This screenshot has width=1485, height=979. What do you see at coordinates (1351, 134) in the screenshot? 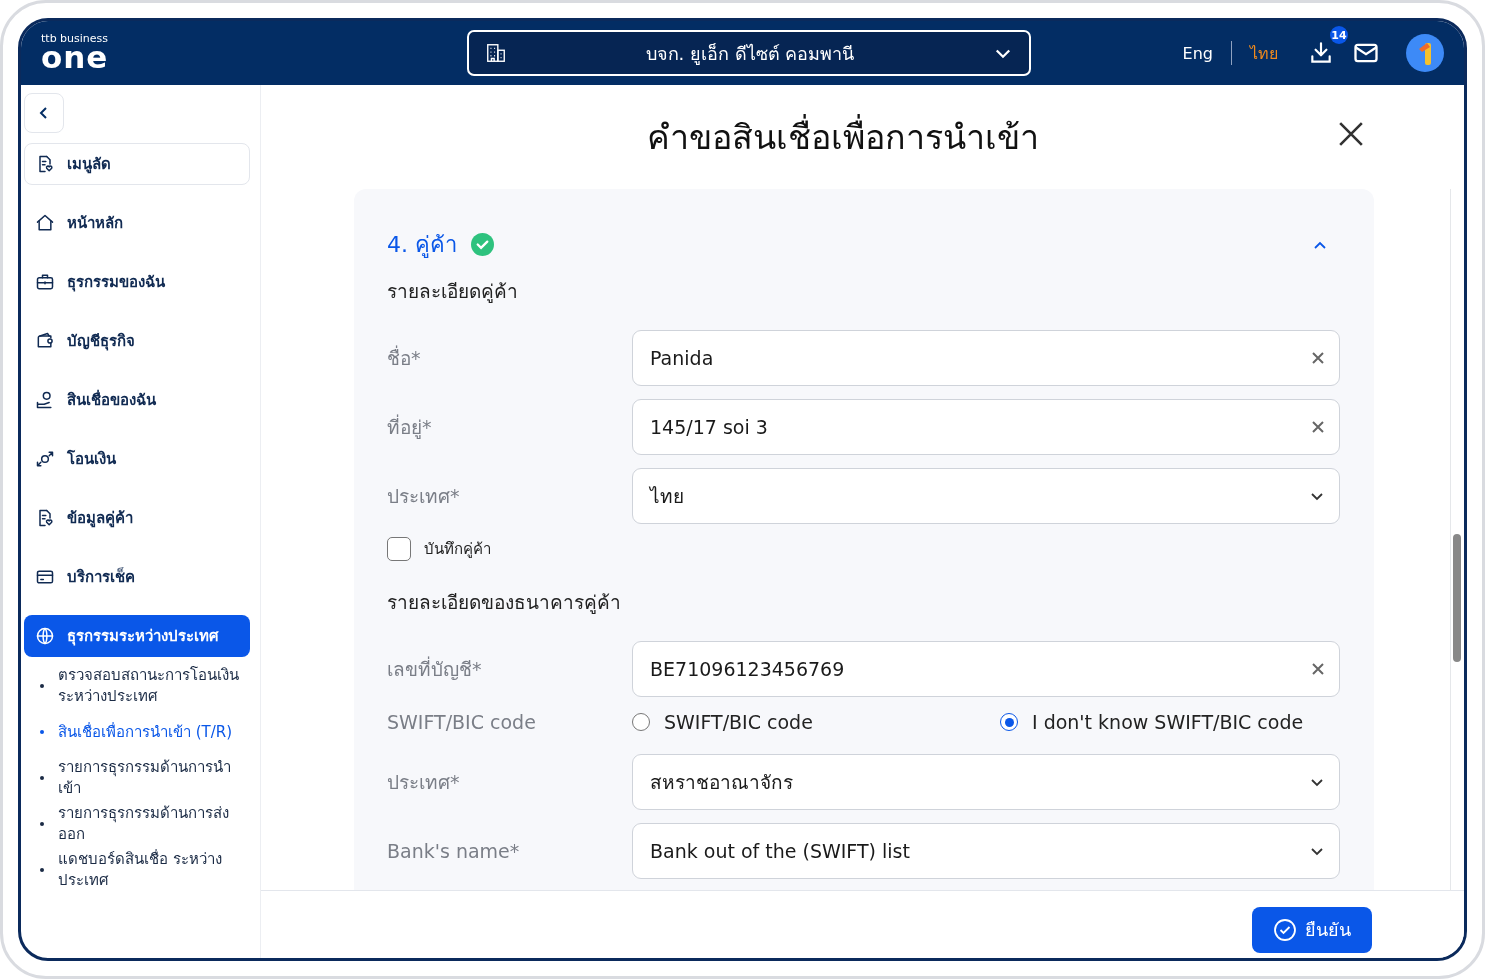
I see `close-icon` at bounding box center [1351, 134].